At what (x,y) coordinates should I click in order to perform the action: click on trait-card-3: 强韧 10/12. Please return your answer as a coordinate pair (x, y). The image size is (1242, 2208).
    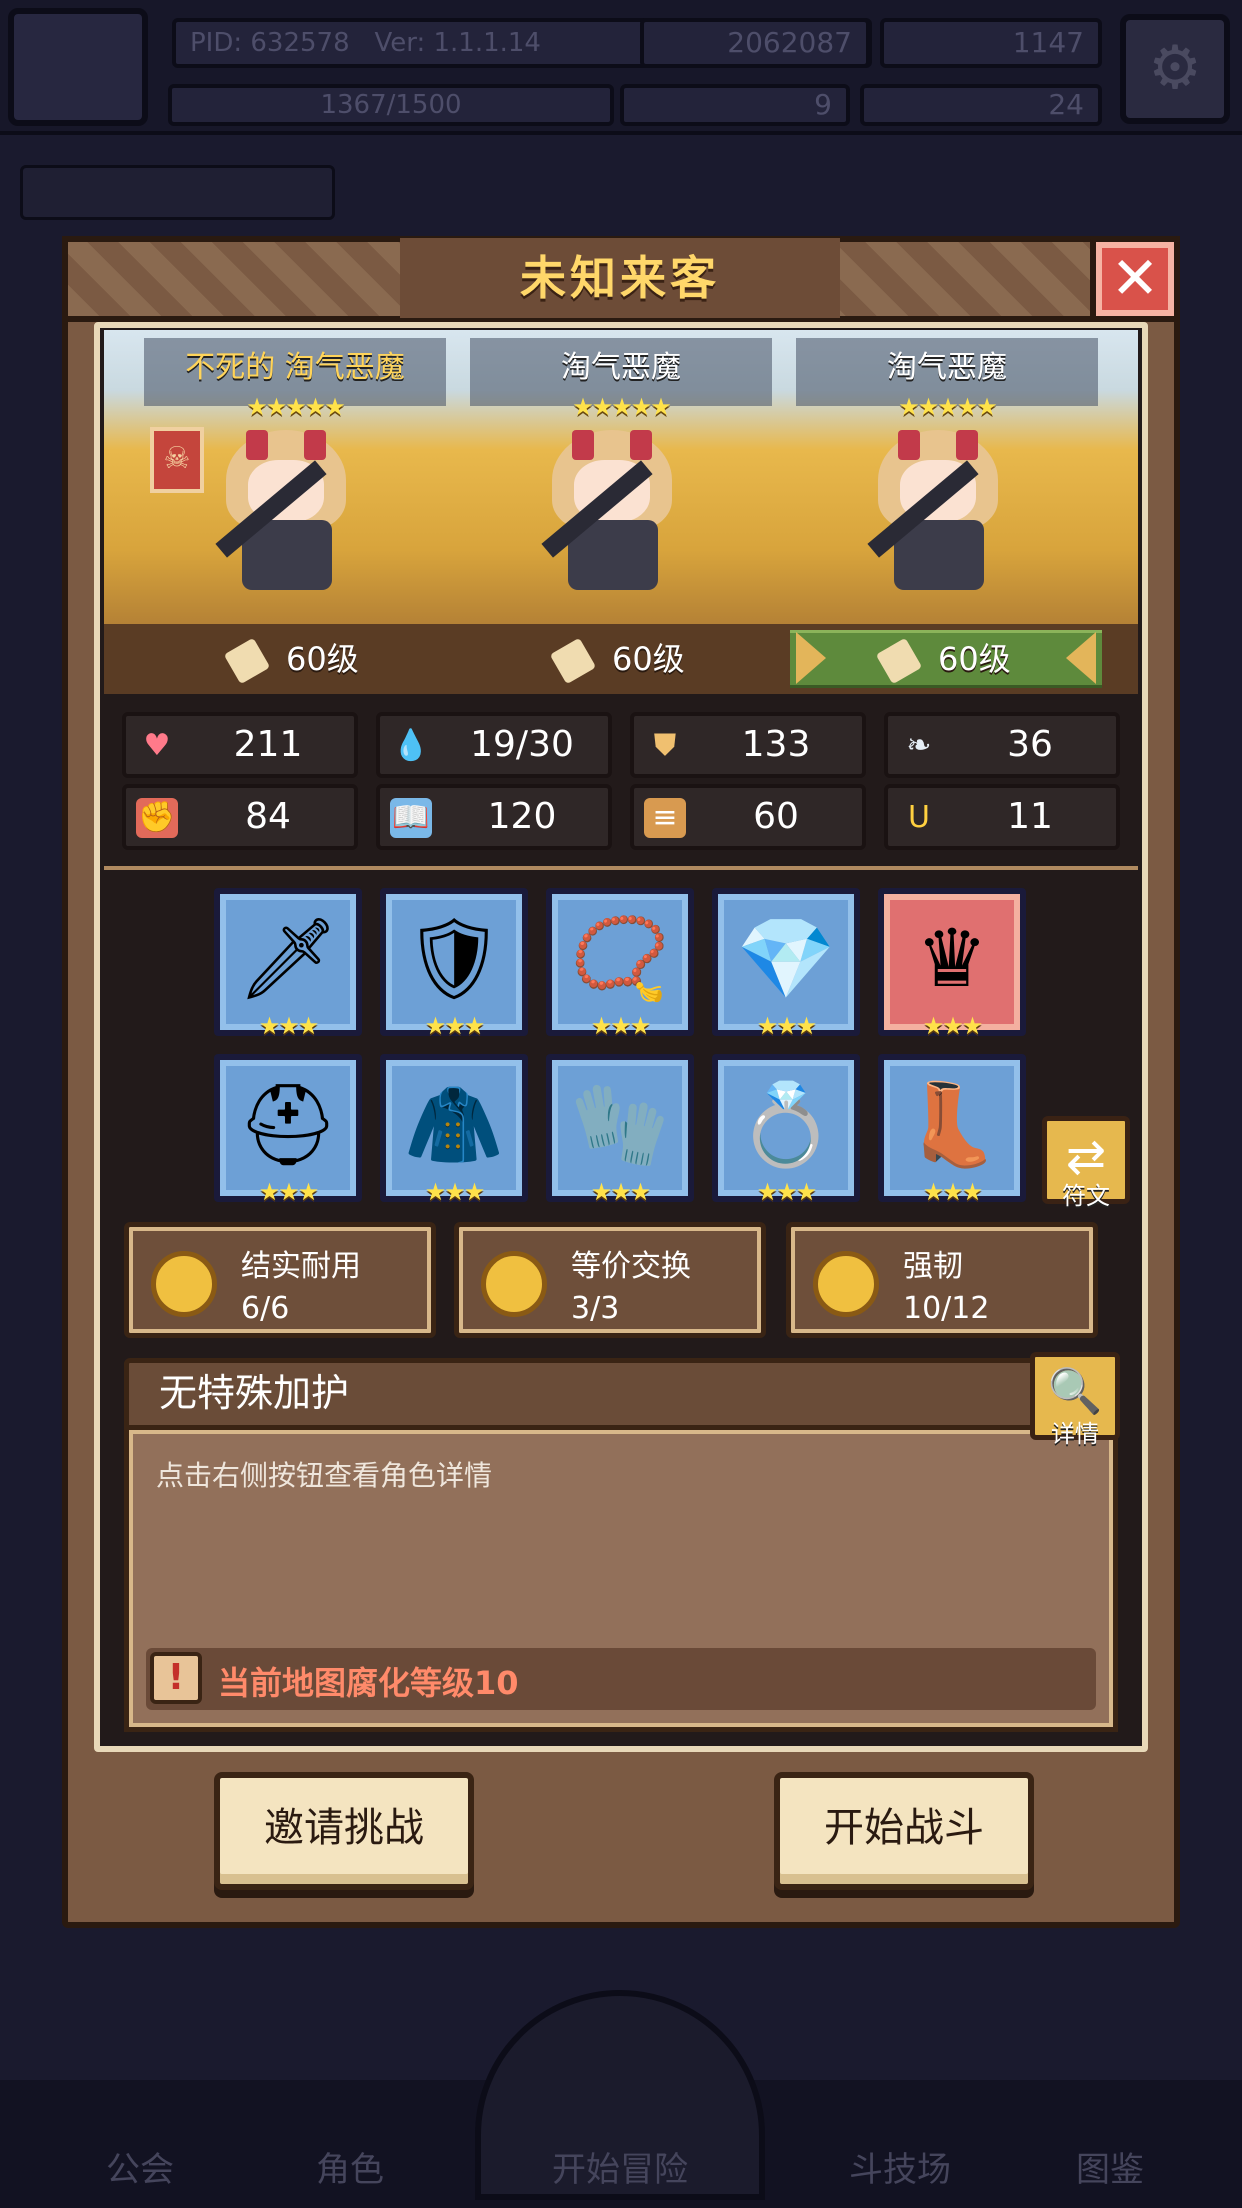
    Looking at the image, I should click on (942, 1280).